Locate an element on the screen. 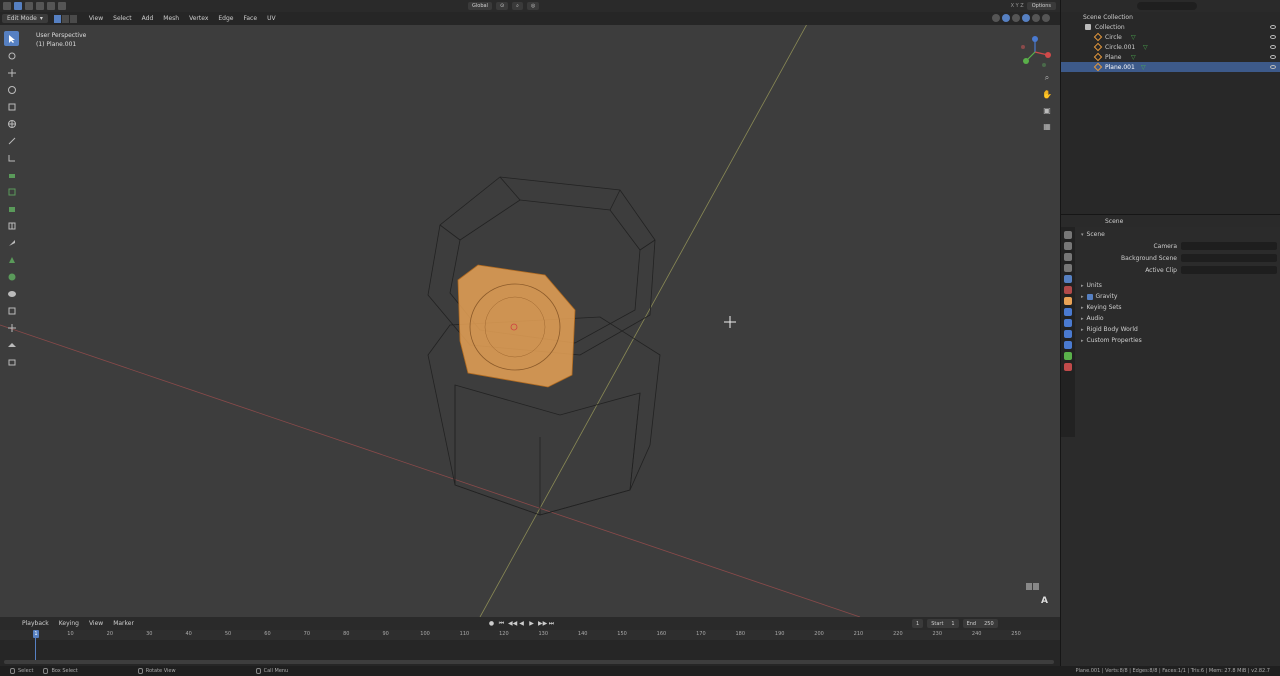  rendered-shading-icon is located at coordinates (1046, 18).